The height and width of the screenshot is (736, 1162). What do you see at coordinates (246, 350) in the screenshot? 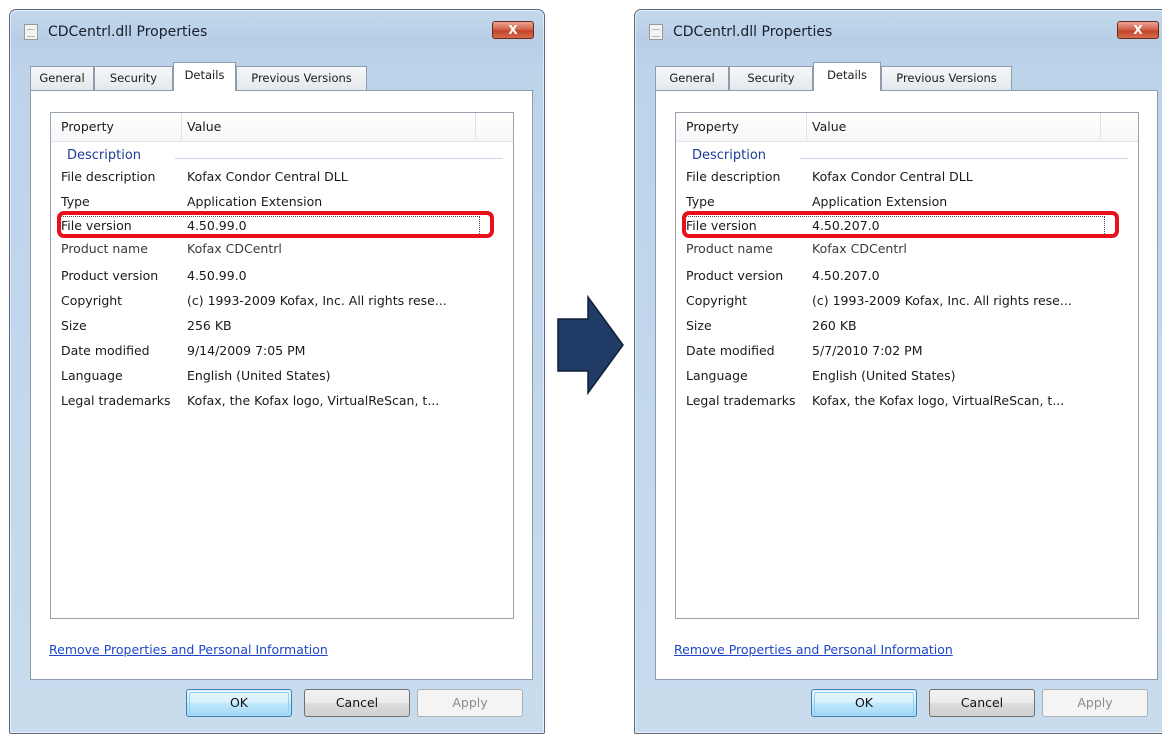
I see `property-value: 9/14/2009 7:05 PM` at bounding box center [246, 350].